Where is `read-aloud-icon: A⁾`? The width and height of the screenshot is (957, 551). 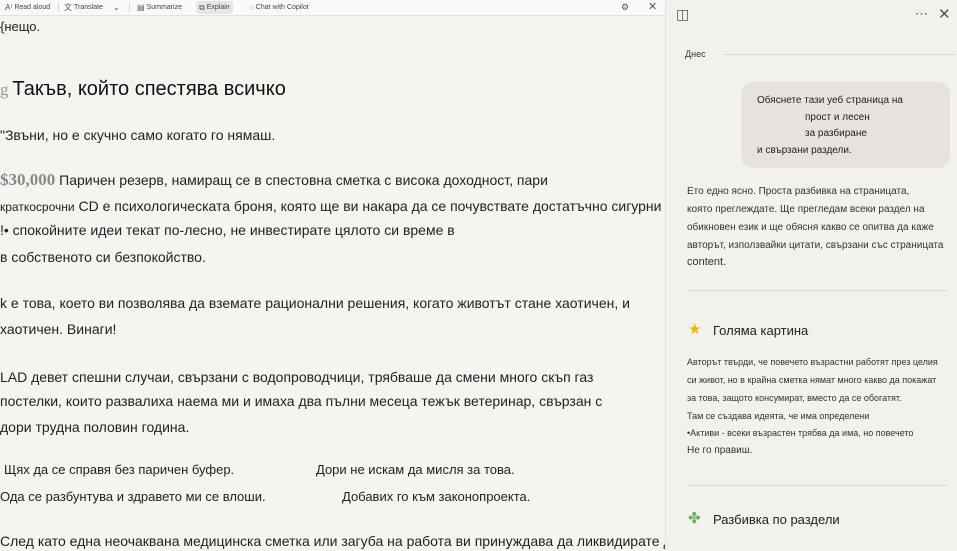 read-aloud-icon: A⁾ is located at coordinates (9, 7).